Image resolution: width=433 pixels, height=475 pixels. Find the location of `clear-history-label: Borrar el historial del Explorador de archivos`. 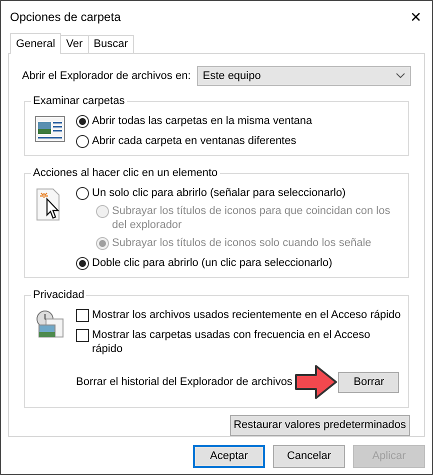

clear-history-label: Borrar el historial del Explorador de archivos is located at coordinates (184, 382).